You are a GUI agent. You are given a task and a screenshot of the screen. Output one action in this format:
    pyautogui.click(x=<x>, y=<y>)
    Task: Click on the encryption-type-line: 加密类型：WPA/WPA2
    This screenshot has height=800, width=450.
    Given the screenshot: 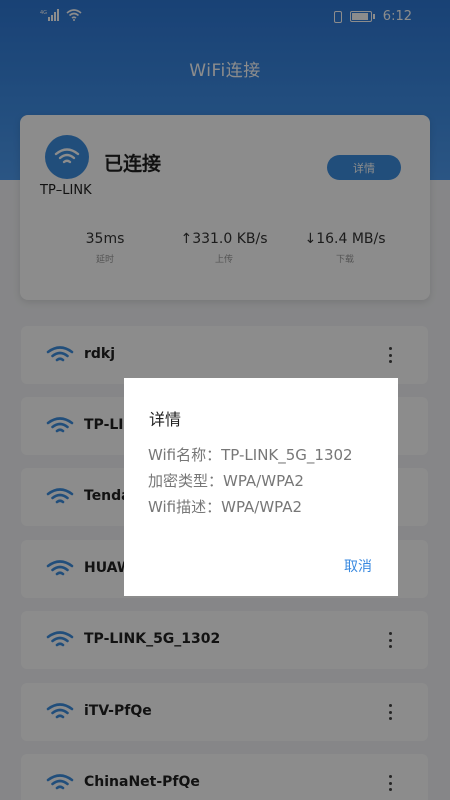 What is the action you would take?
    pyautogui.click(x=226, y=481)
    